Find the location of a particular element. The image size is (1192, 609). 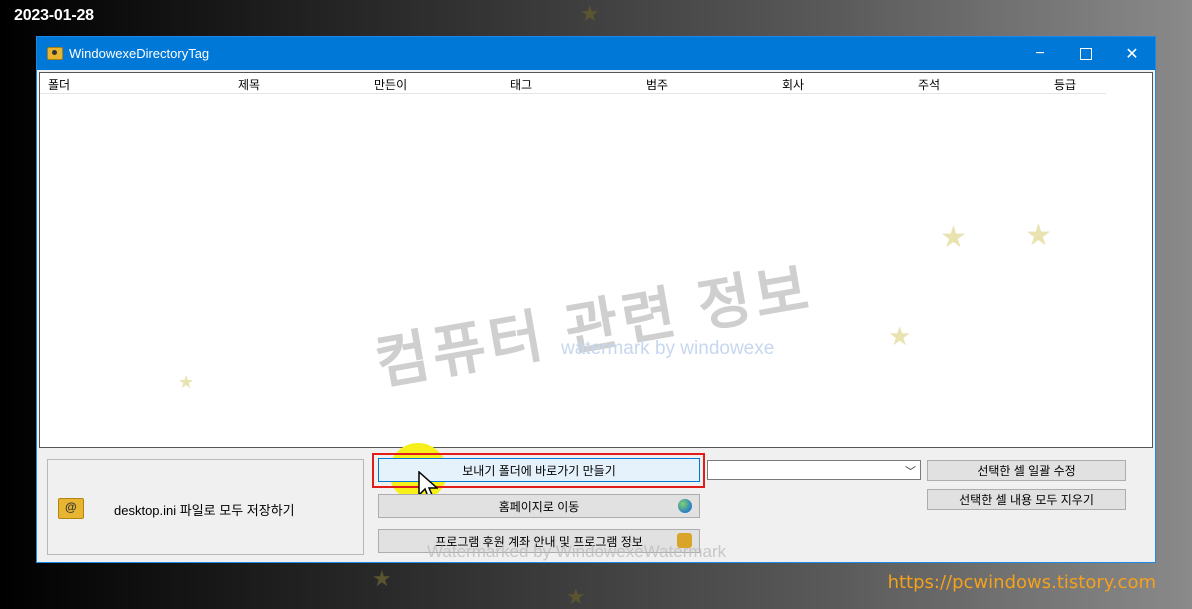

edit-selected-button: 선택한 셀 일괄 수정 is located at coordinates (1026, 470).